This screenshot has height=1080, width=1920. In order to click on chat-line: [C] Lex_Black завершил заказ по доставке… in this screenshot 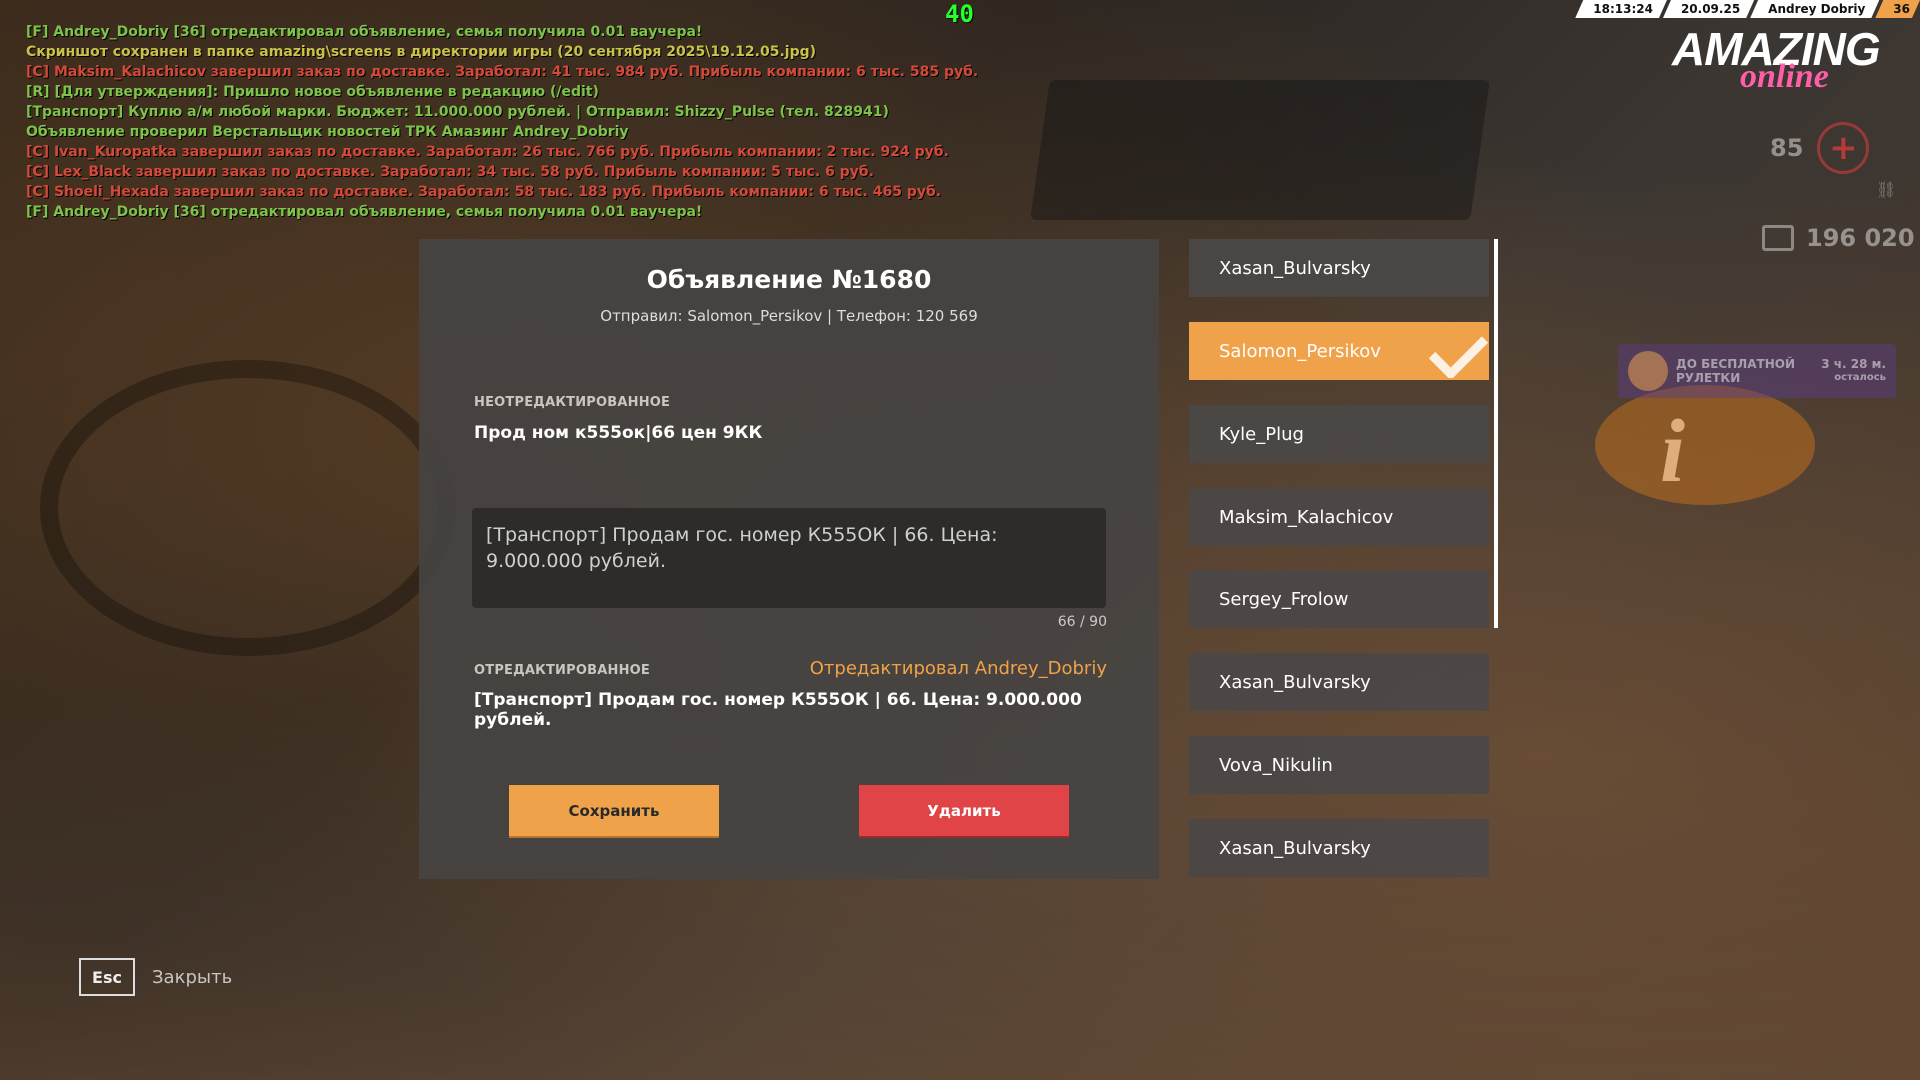, I will do `click(450, 172)`.